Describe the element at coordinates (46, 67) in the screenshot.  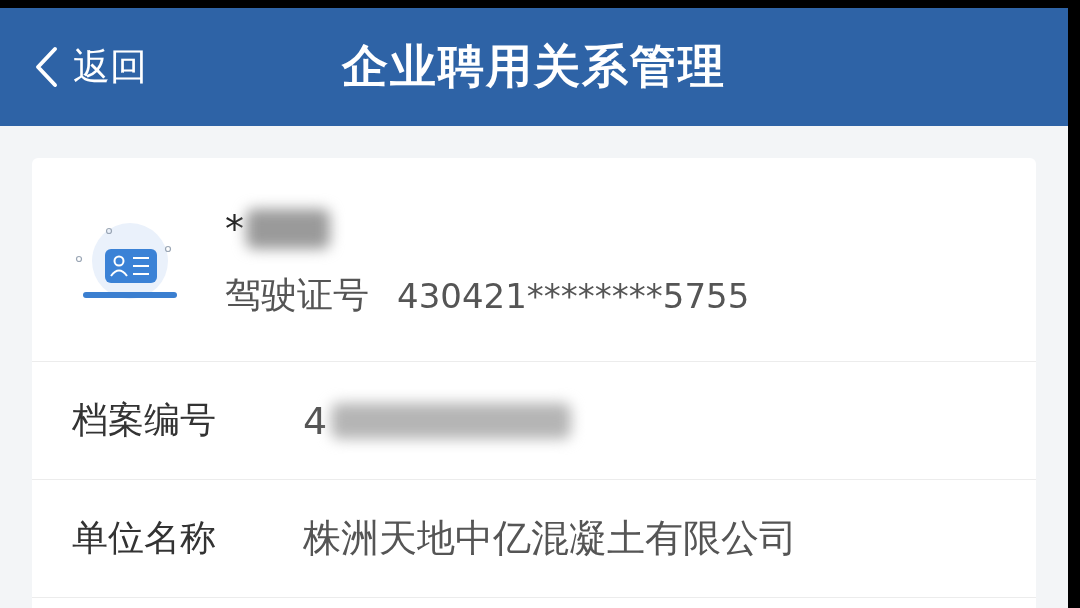
I see `back-chevron-icon` at that location.